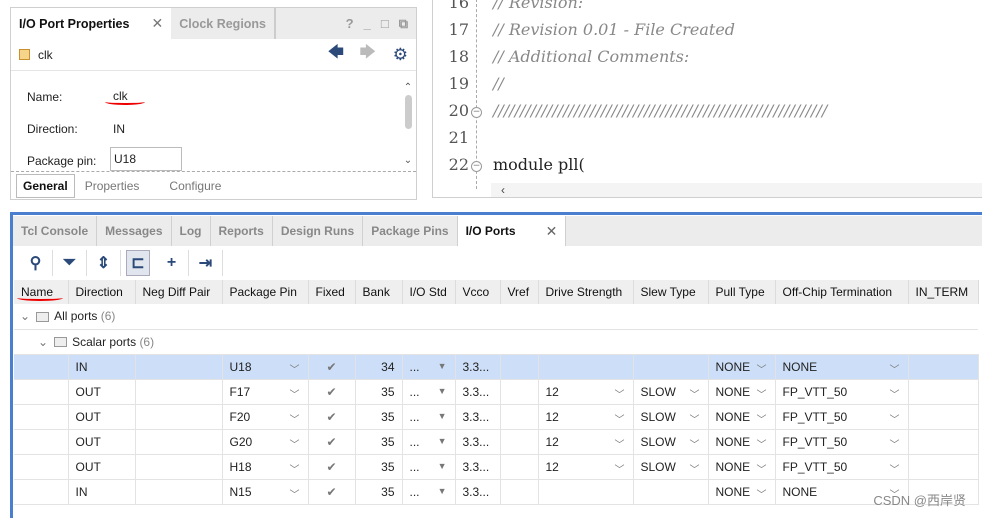 The width and height of the screenshot is (982, 518). What do you see at coordinates (265, 292) in the screenshot?
I see `column-header: Package Pin` at bounding box center [265, 292].